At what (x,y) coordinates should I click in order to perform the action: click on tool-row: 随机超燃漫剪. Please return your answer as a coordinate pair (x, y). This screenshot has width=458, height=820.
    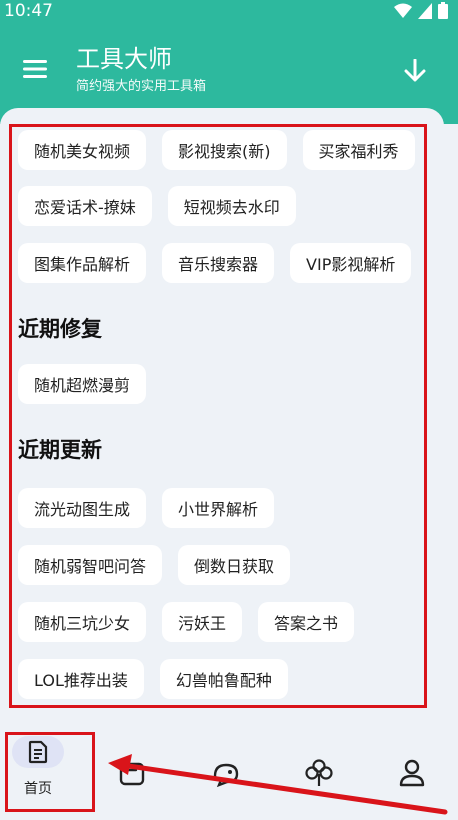
    Looking at the image, I should click on (82, 384).